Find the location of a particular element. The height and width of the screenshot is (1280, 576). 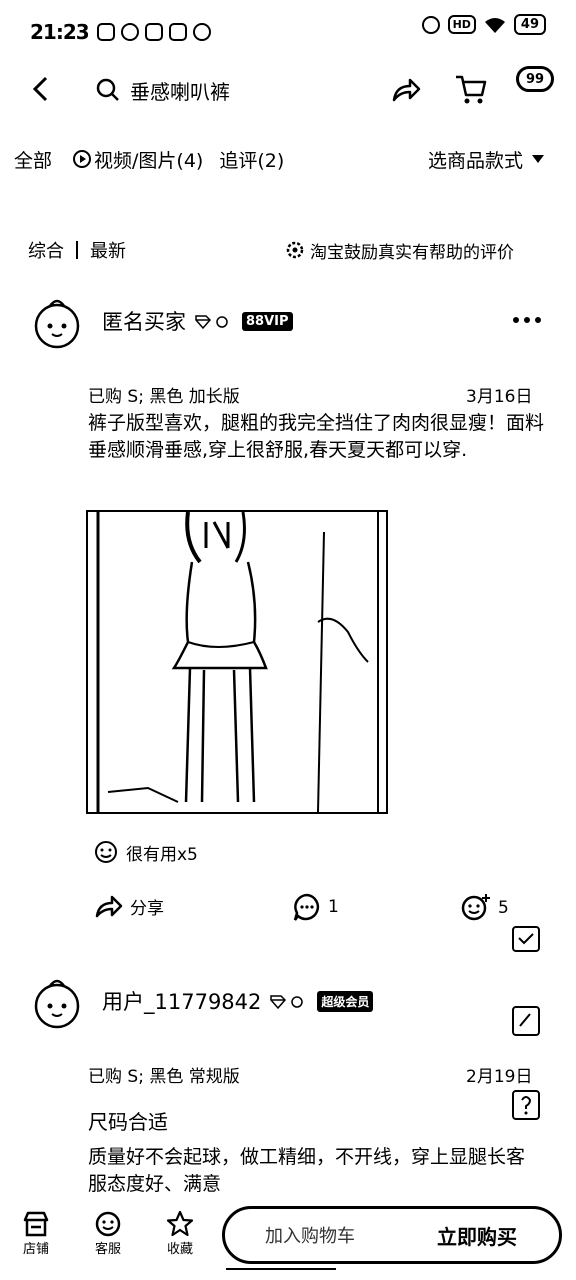

encourage-text: 淘宝鼓励真实有帮助的评价 is located at coordinates (412, 252).